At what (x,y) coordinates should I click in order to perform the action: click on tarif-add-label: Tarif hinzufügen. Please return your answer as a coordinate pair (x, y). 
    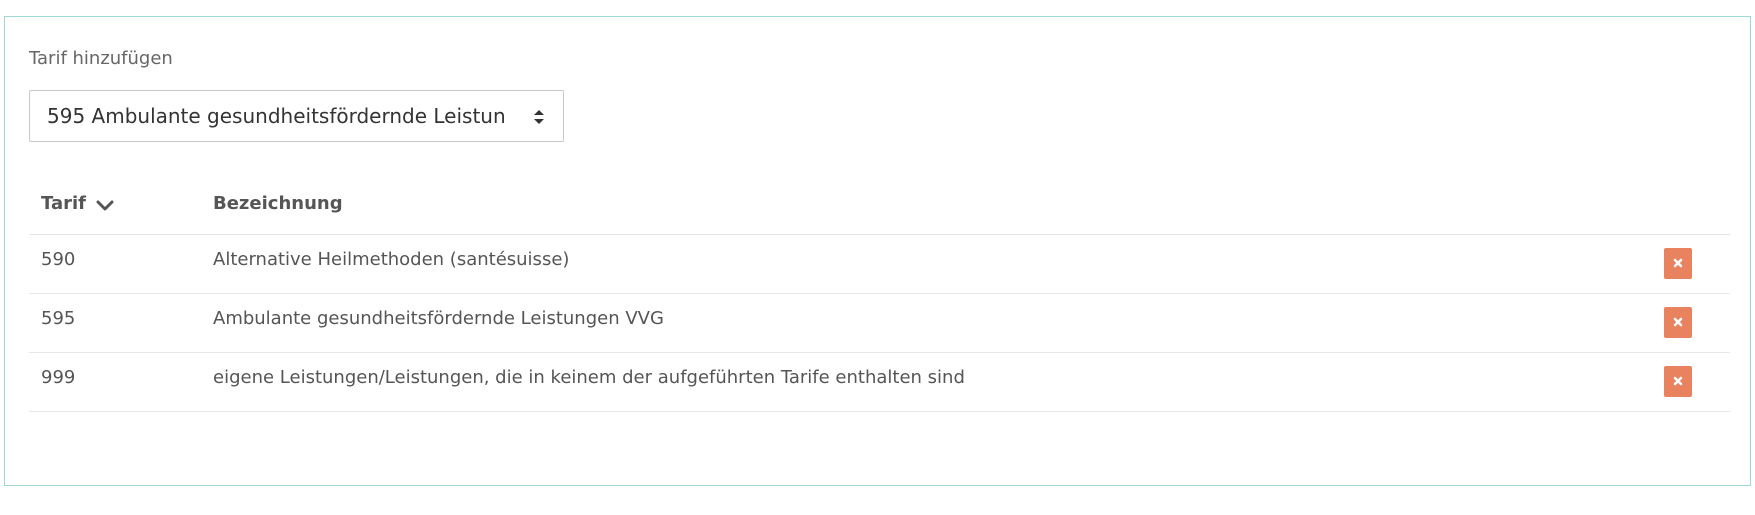
    Looking at the image, I should click on (101, 58).